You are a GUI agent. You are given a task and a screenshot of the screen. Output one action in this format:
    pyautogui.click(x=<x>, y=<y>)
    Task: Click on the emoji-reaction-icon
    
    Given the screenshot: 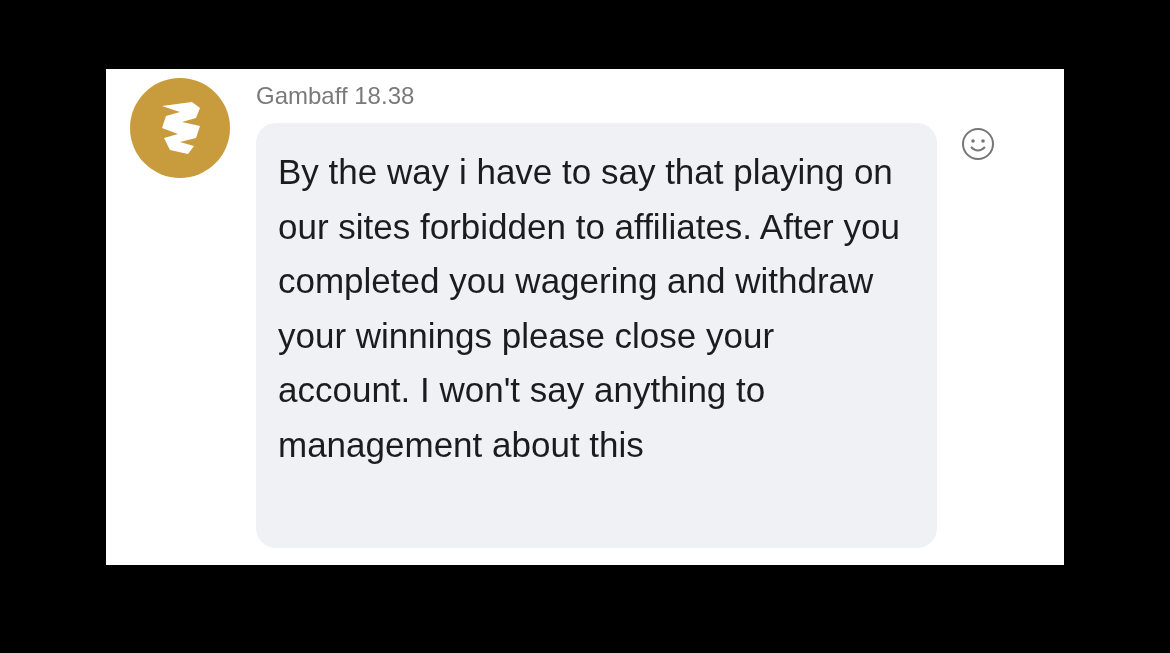 What is the action you would take?
    pyautogui.click(x=978, y=144)
    